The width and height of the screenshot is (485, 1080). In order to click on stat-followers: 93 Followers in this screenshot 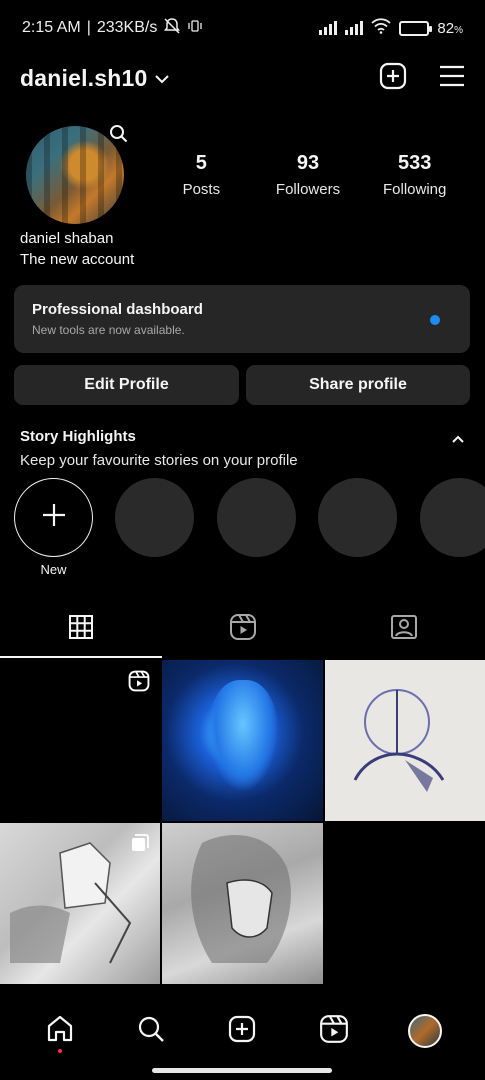, I will do `click(308, 175)`.